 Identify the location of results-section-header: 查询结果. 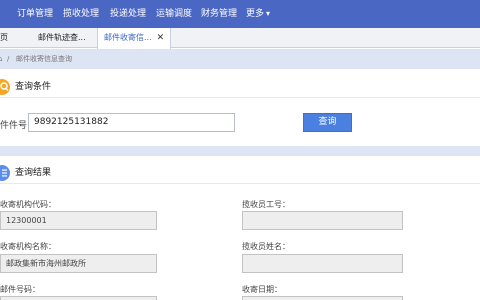
(240, 173).